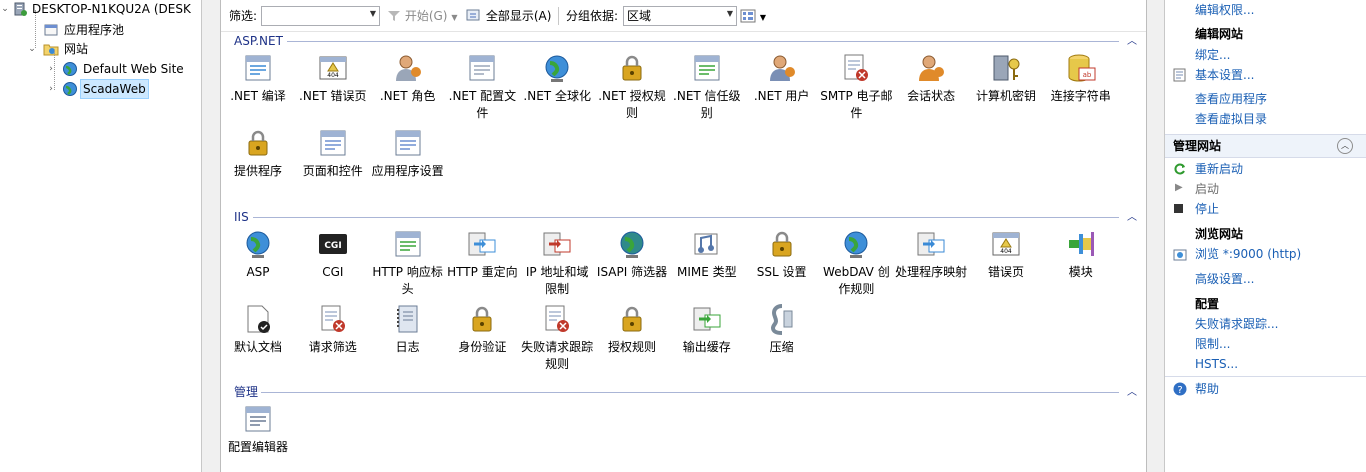 The width and height of the screenshot is (1366, 472). Describe the element at coordinates (1207, 389) in the screenshot. I see `help-link: 帮助` at that location.